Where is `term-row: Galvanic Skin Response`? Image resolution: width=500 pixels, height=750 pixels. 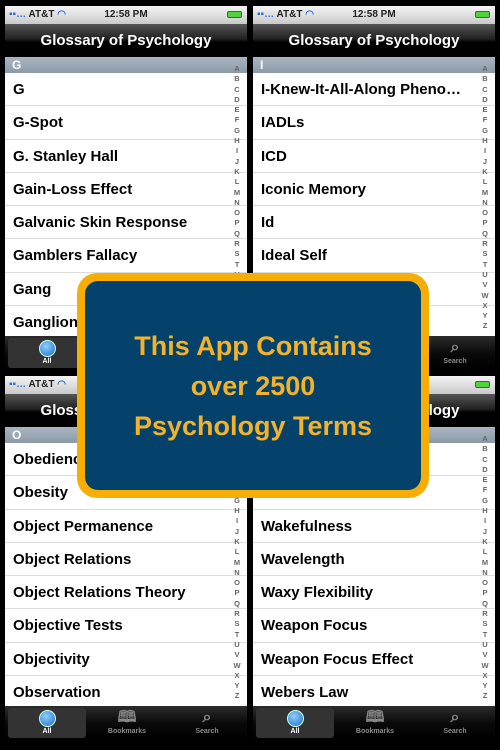 term-row: Galvanic Skin Response is located at coordinates (126, 223).